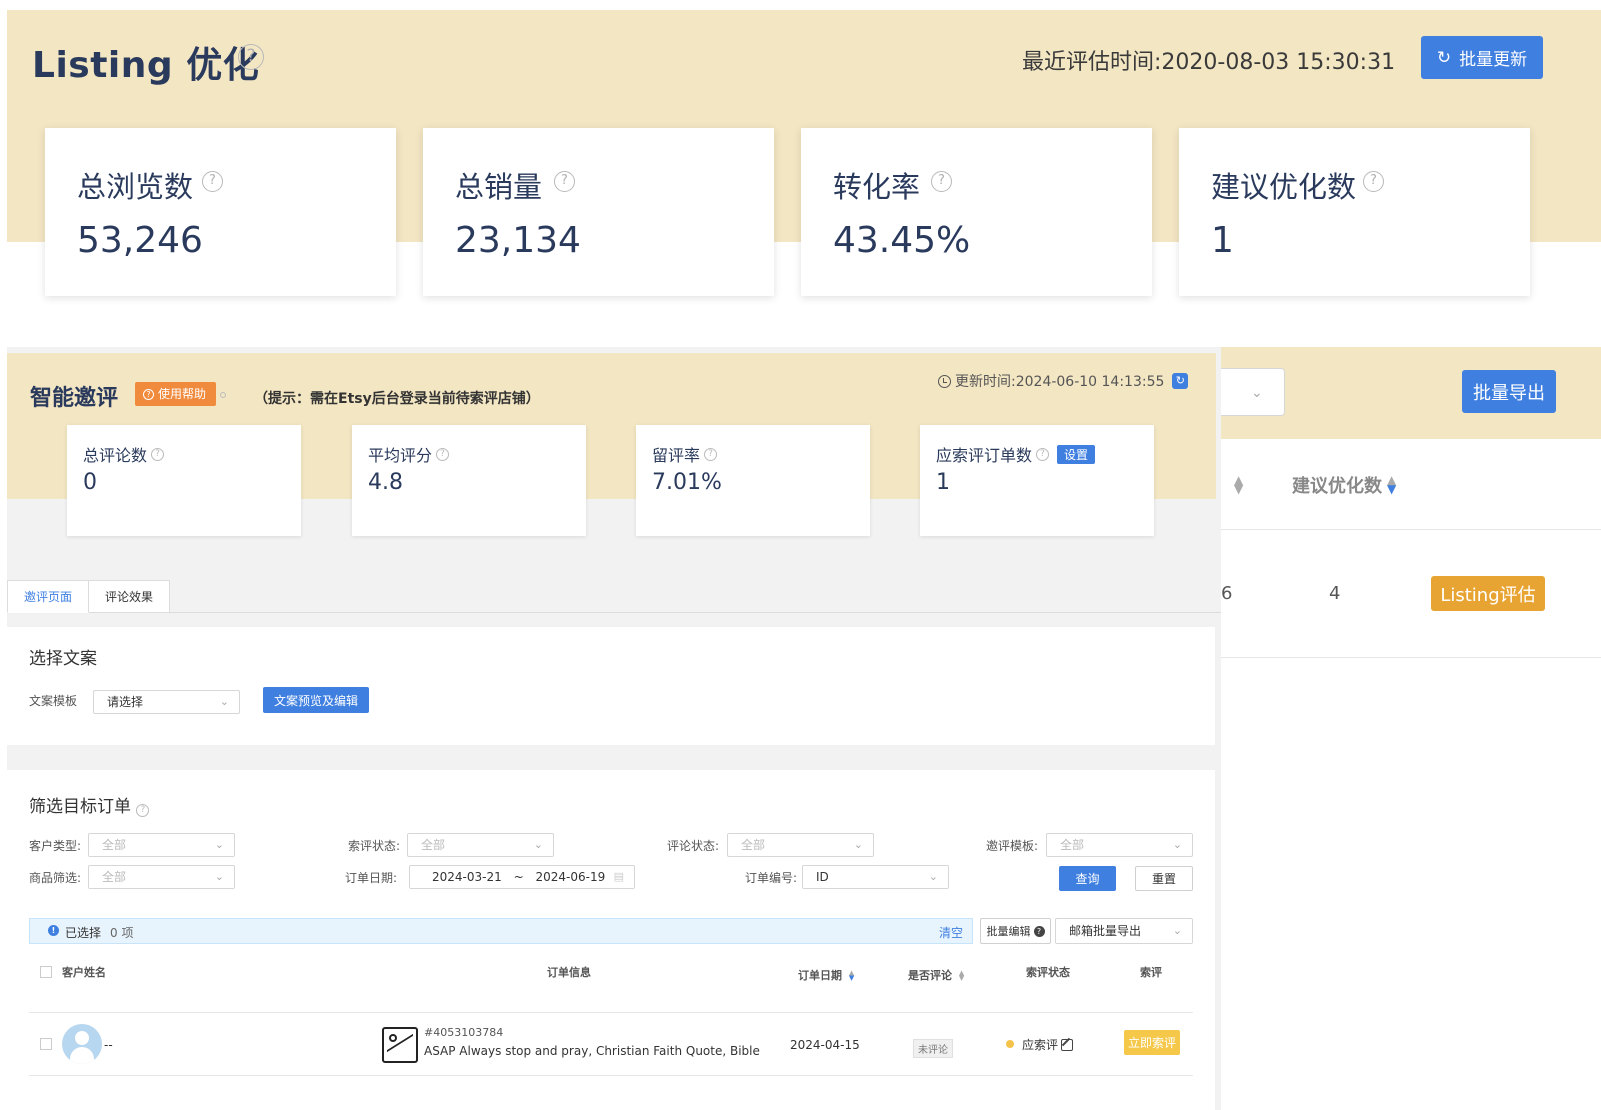  Describe the element at coordinates (1335, 593) in the screenshot. I see `table-cell-suggest: 4` at that location.